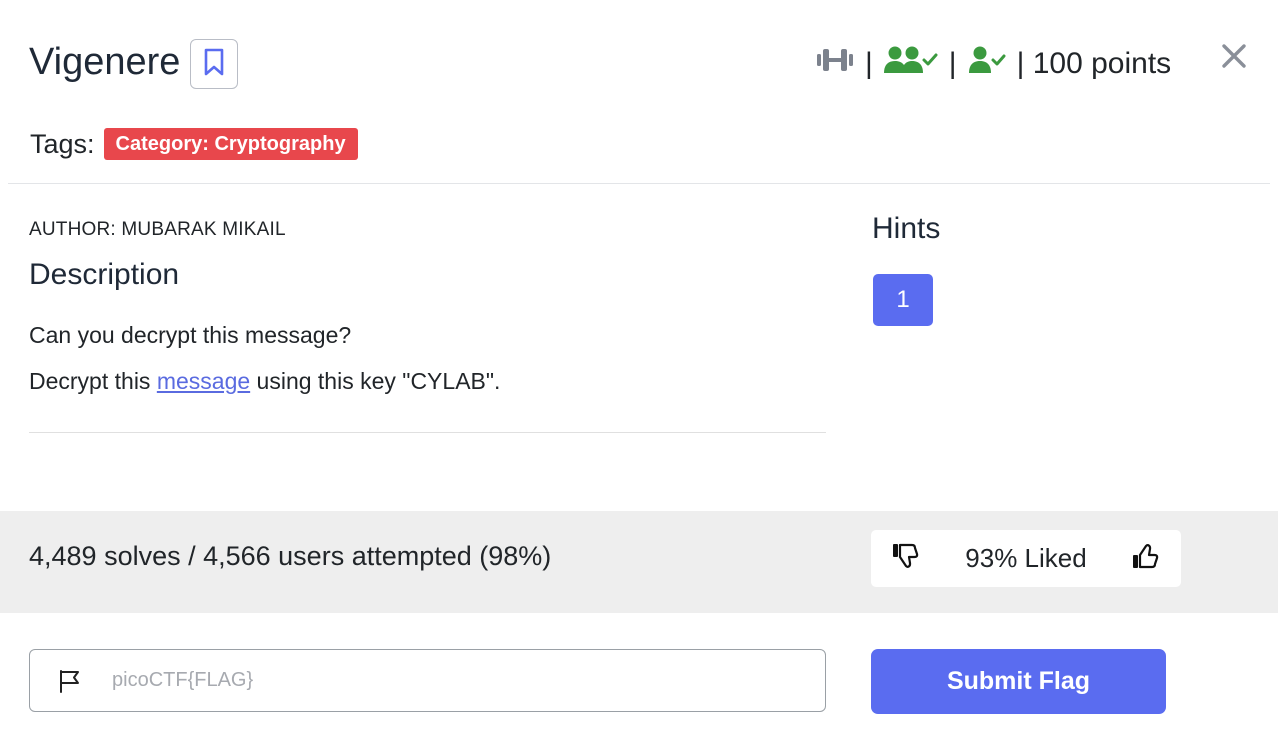  What do you see at coordinates (1146, 558) in the screenshot?
I see `thumbs-up-icon` at bounding box center [1146, 558].